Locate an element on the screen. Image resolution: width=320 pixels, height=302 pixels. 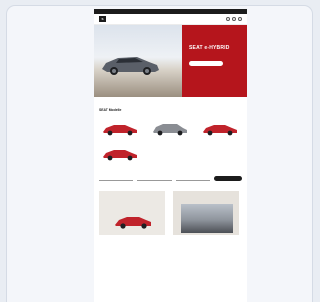
brand-logo: S is located at coordinates (102, 19).